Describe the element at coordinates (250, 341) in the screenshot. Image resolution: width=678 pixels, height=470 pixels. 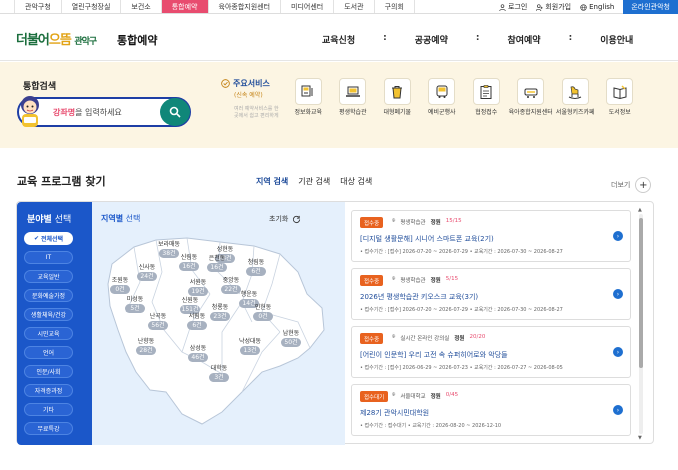
I see `district-name: 낙성대동` at that location.